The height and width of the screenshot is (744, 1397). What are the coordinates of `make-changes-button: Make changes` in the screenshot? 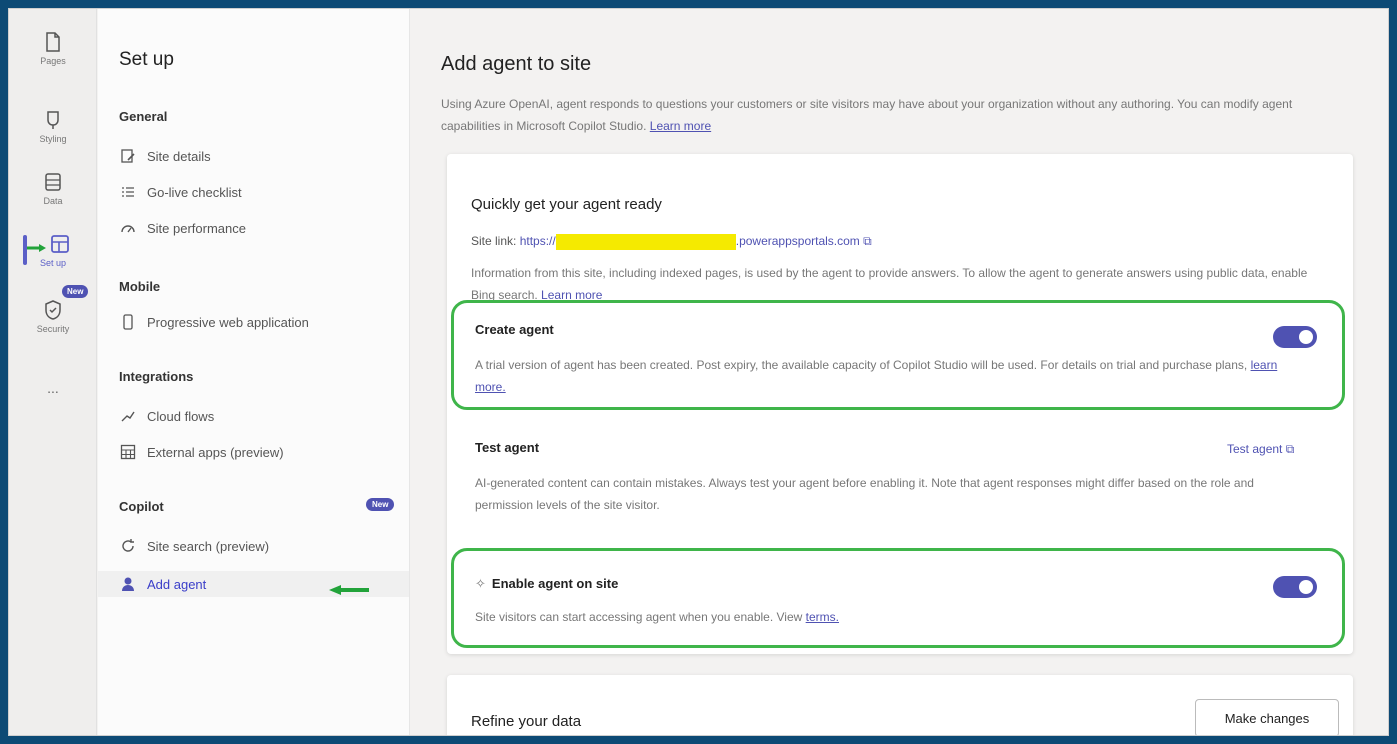 It's located at (1267, 717).